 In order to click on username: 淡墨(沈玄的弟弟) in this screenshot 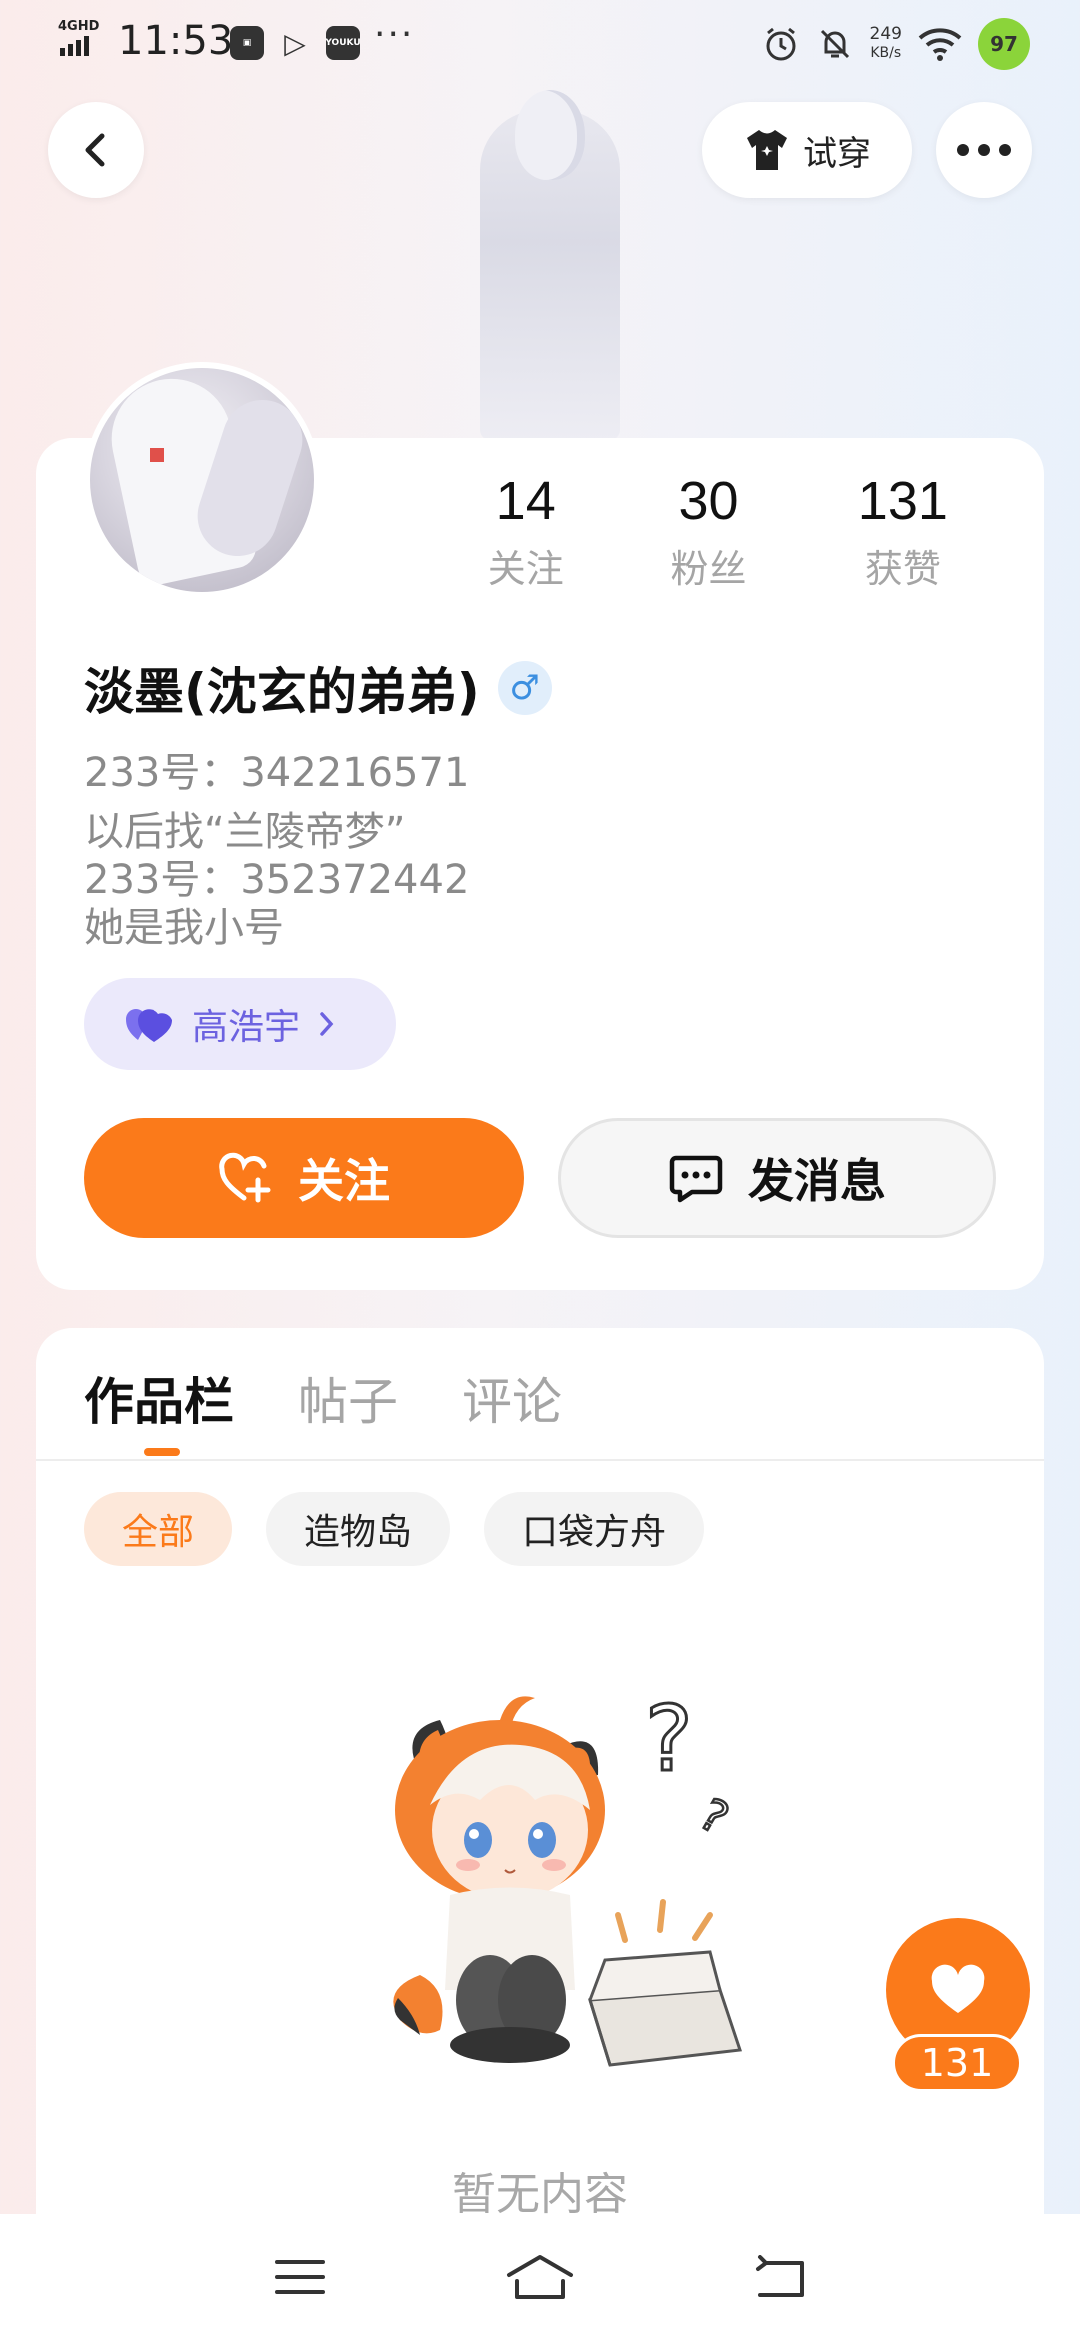, I will do `click(282, 692)`.